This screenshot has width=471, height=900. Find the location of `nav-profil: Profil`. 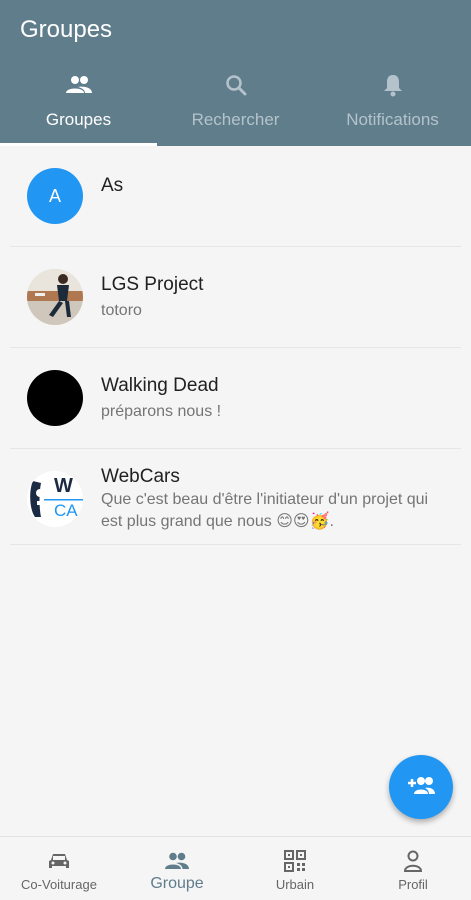

nav-profil: Profil is located at coordinates (412, 868).